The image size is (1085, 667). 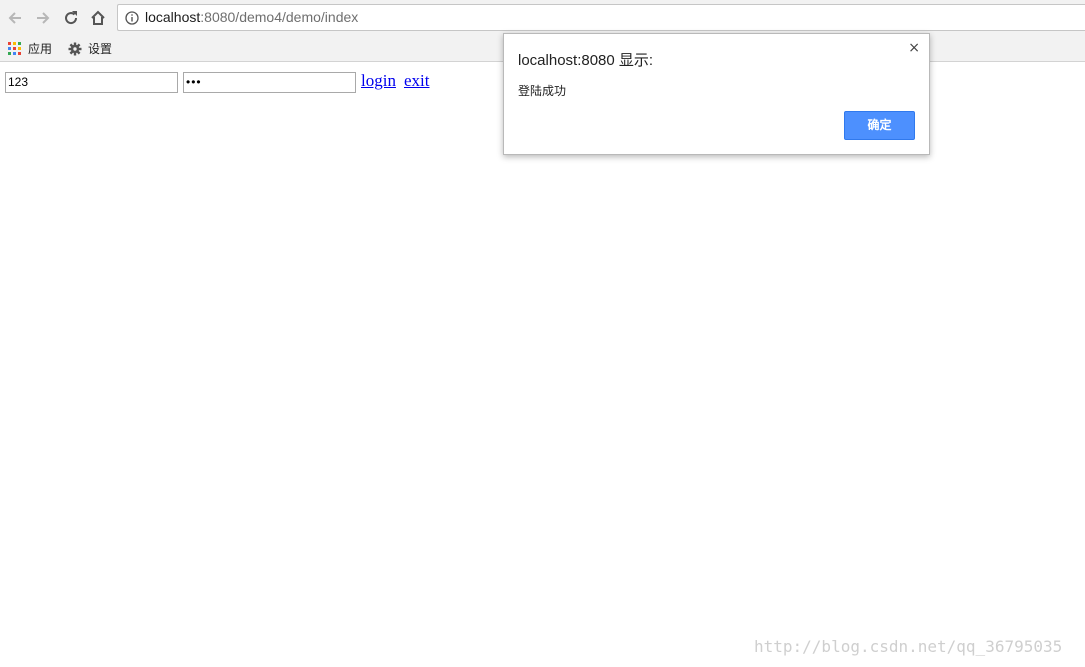 I want to click on home-icon, so click(x=98, y=17).